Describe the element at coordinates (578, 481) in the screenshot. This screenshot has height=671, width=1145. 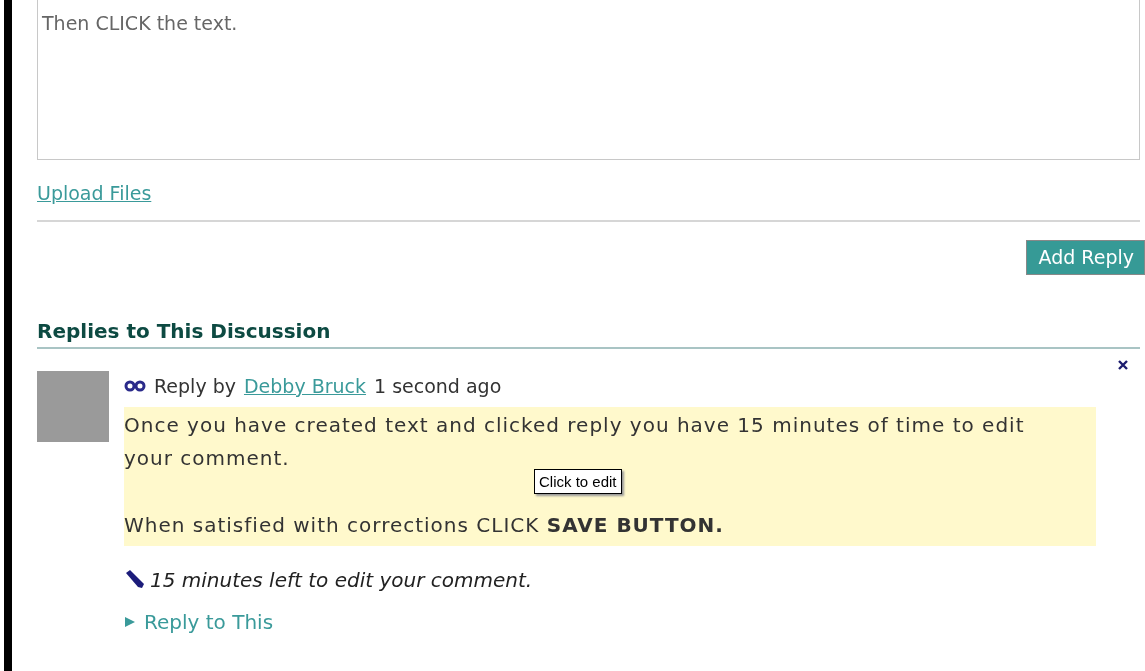
I see `tooltip: Click to edit` at that location.